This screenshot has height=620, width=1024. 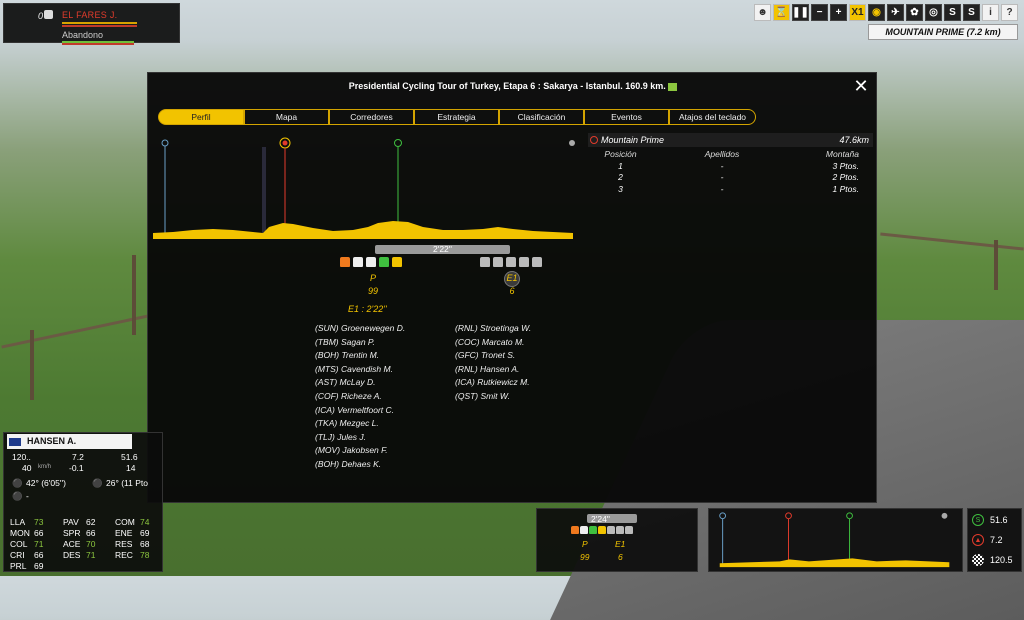 What do you see at coordinates (72, 533) in the screenshot?
I see `attr-label: SPR` at bounding box center [72, 533].